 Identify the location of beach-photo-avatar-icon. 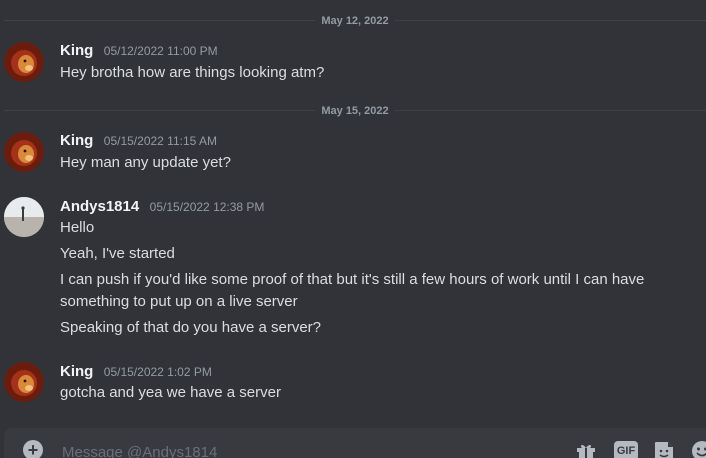
(24, 217).